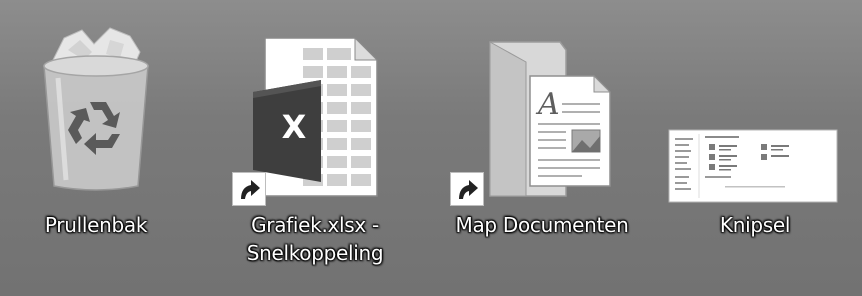  What do you see at coordinates (96, 225) in the screenshot?
I see `desktop-icon-label: Prullenbak` at bounding box center [96, 225].